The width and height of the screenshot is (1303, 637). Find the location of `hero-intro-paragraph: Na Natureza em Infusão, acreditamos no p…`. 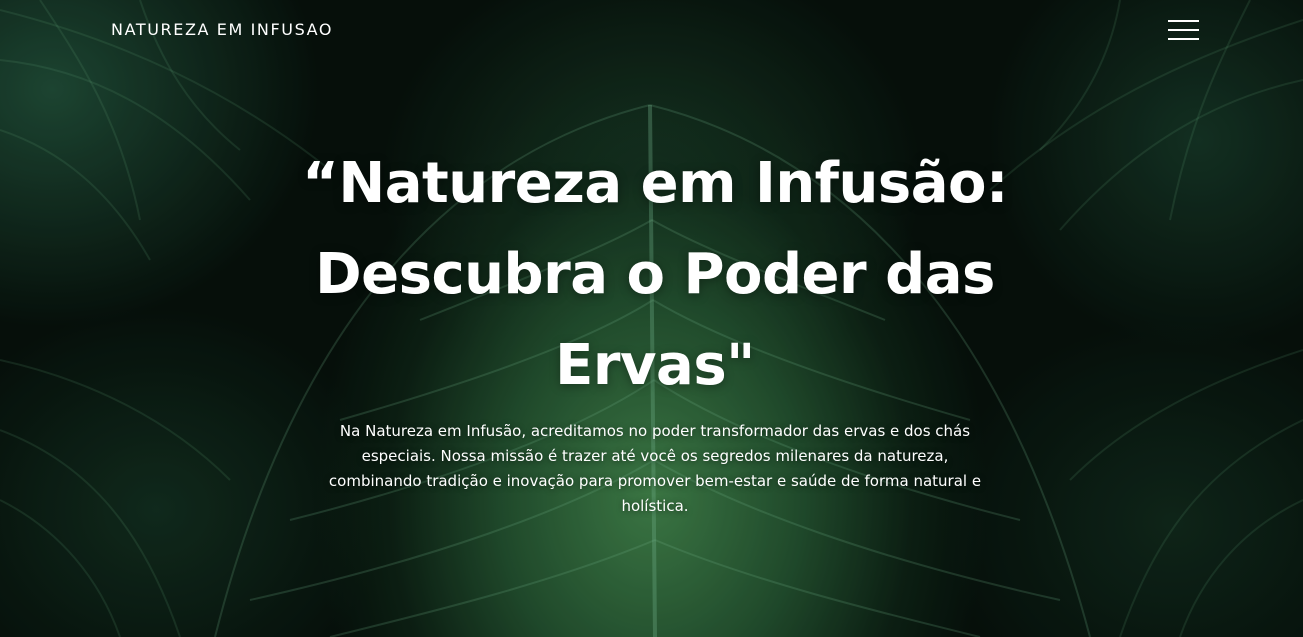

hero-intro-paragraph: Na Natureza em Infusão, acreditamos no p… is located at coordinates (655, 468).